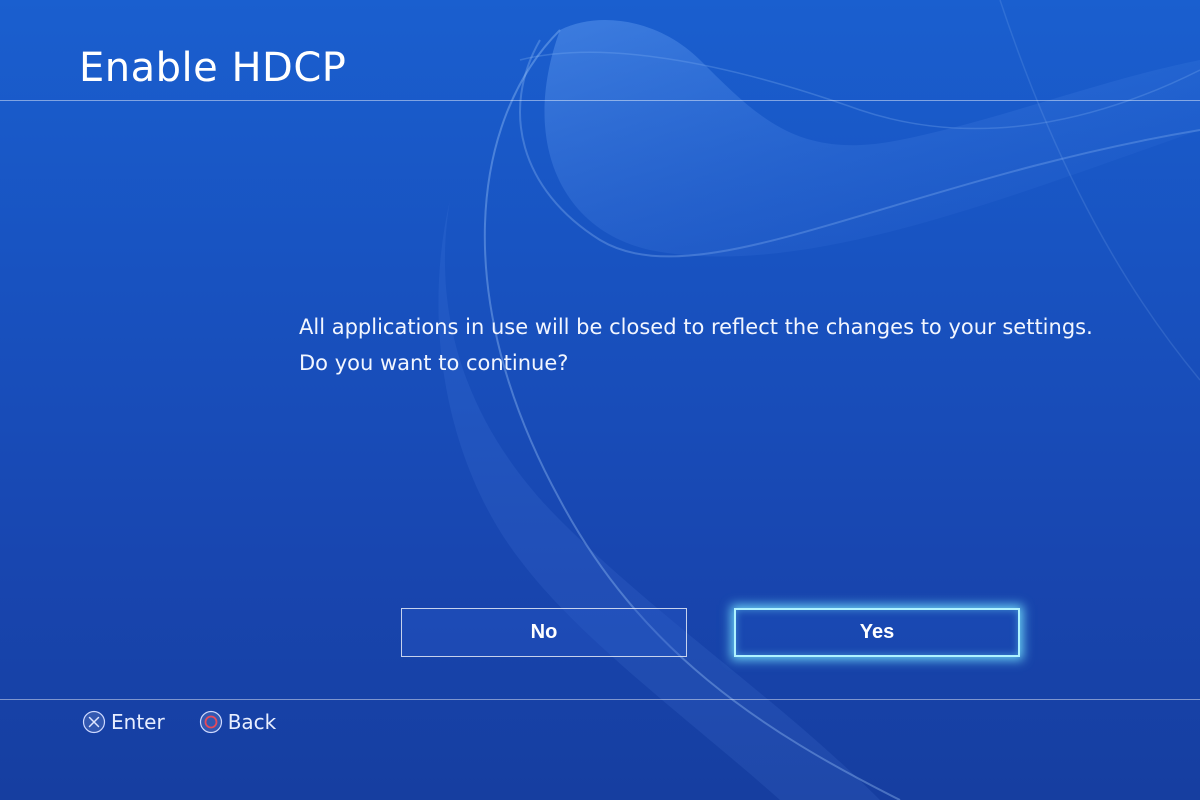 This screenshot has width=1200, height=800. What do you see at coordinates (252, 722) in the screenshot?
I see `back-hint-label: Back` at bounding box center [252, 722].